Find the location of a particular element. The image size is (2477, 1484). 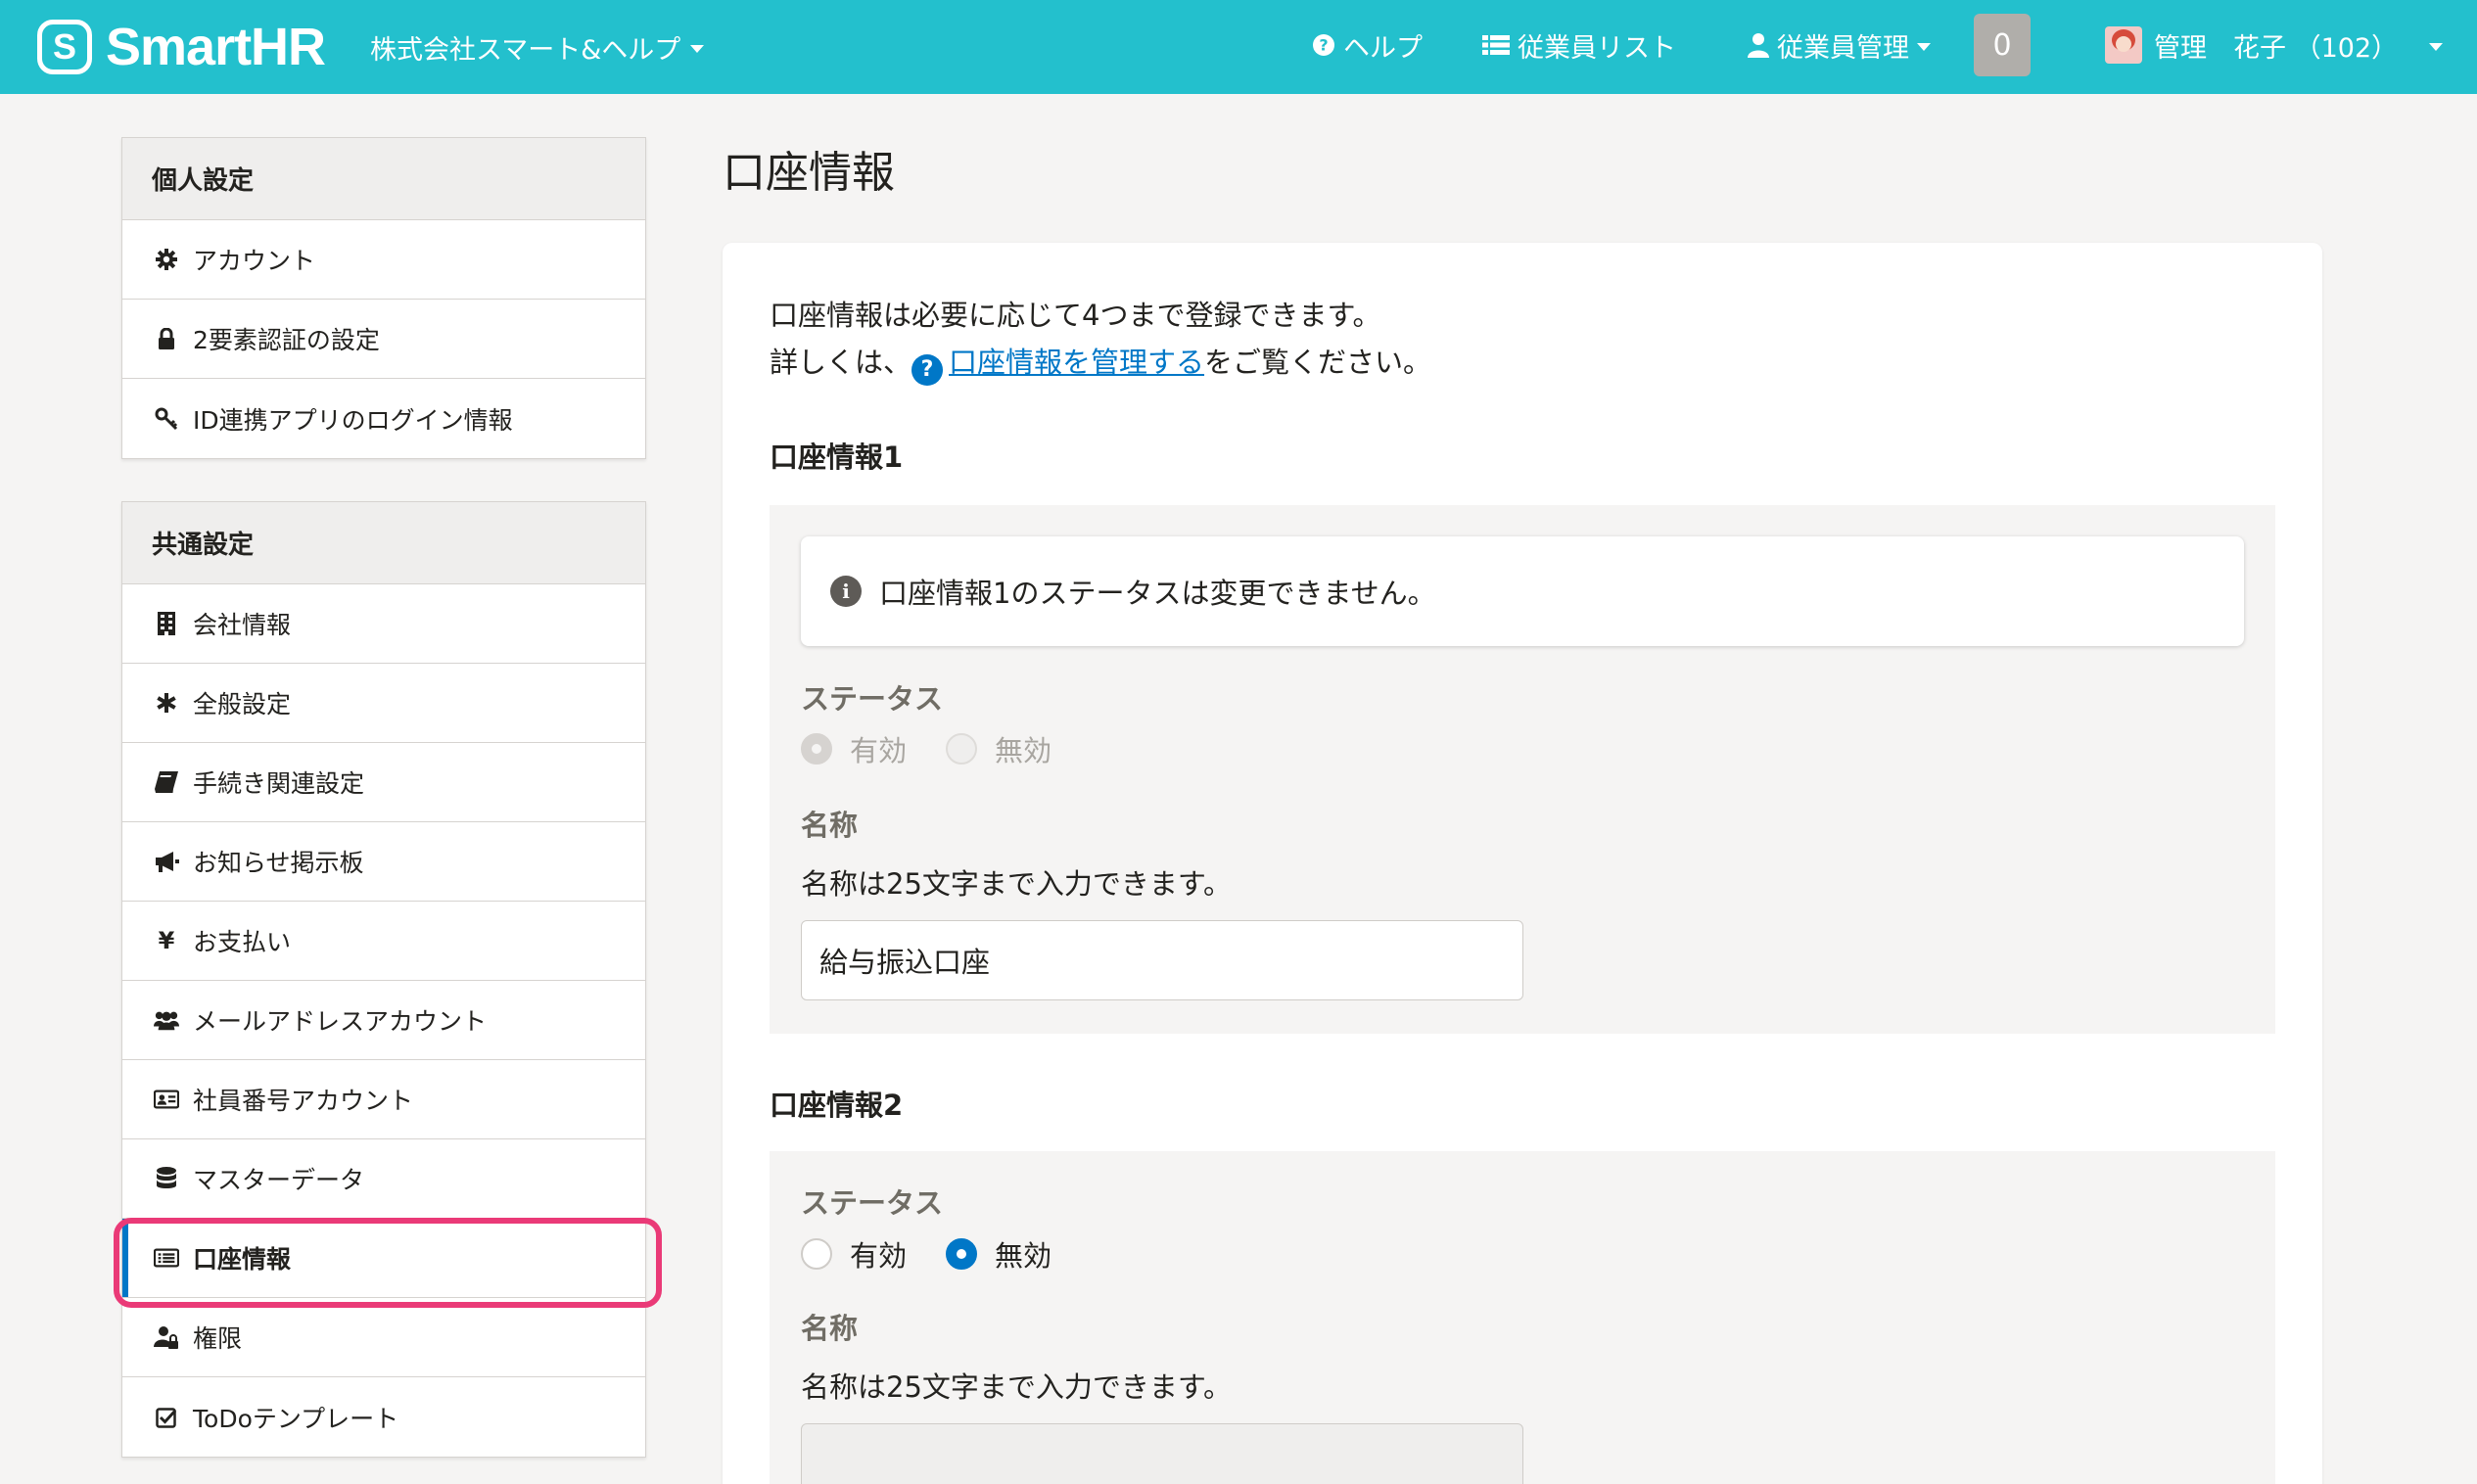

intro-suffix: をご覧ください。 is located at coordinates (1318, 362).